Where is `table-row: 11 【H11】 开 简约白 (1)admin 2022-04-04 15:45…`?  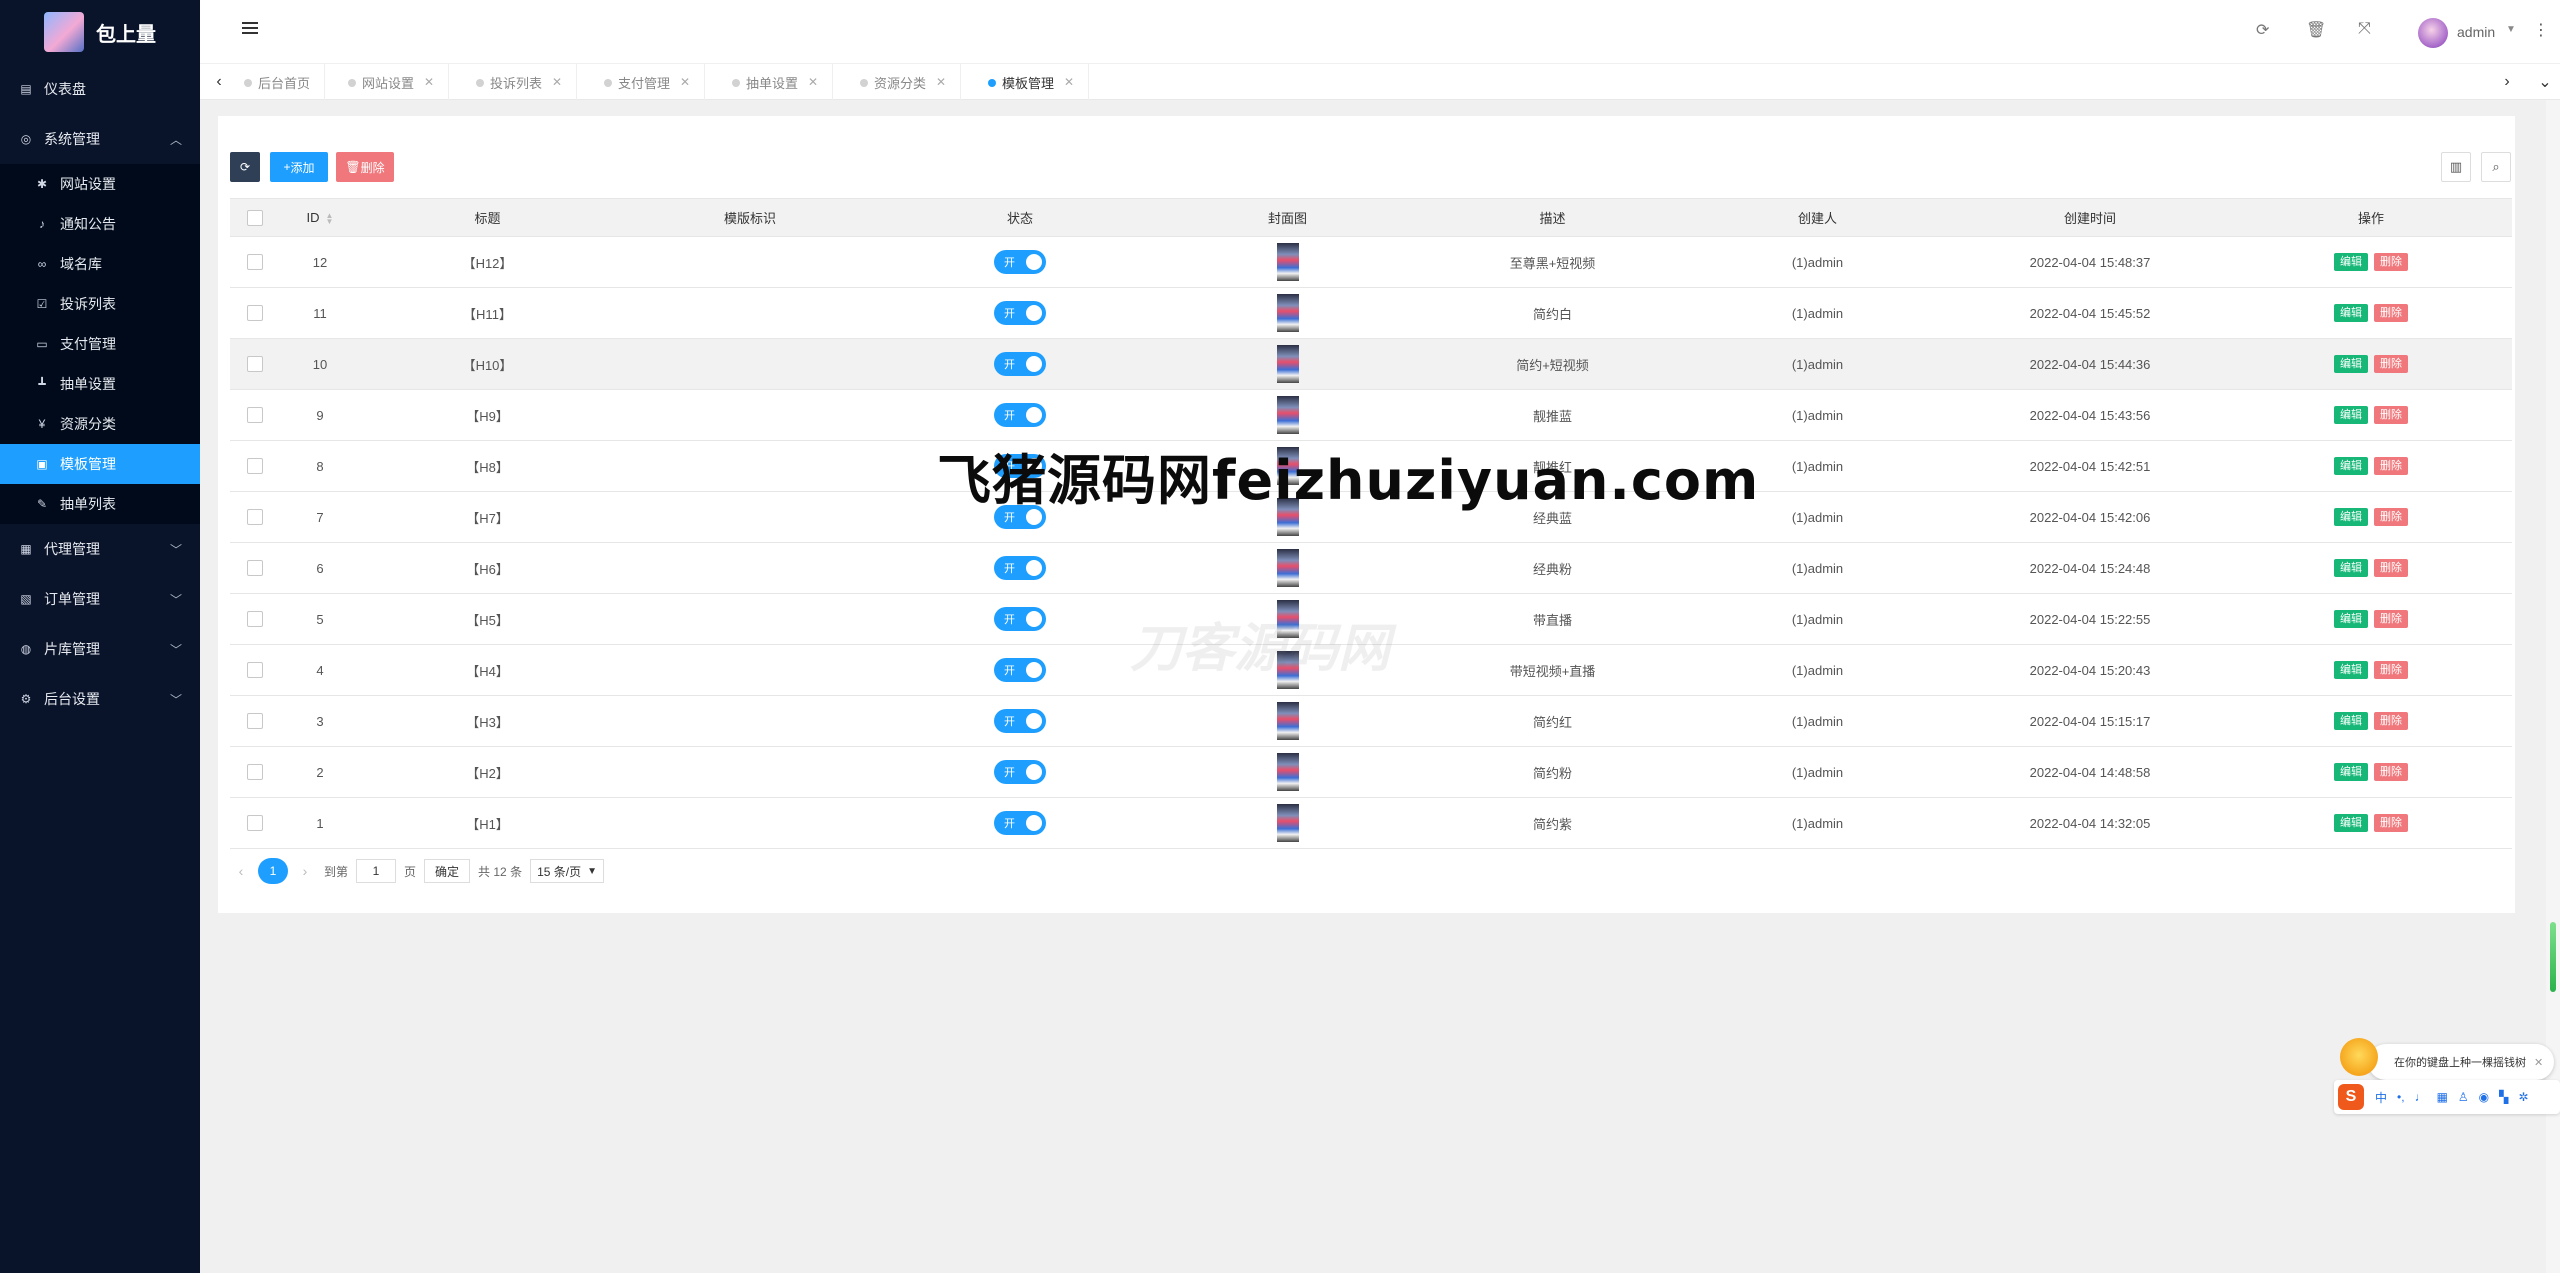
table-row: 11 【H11】 开 简约白 (1)admin 2022-04-04 15:45… is located at coordinates (1371, 313).